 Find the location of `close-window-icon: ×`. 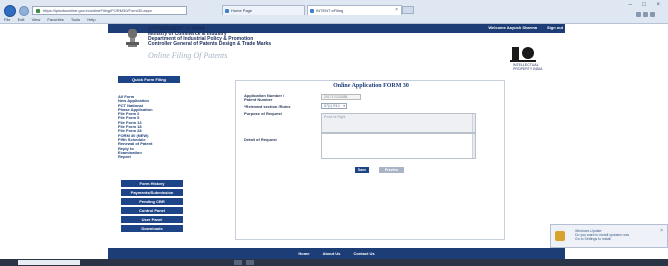

close-window-icon: × is located at coordinates (658, 5).